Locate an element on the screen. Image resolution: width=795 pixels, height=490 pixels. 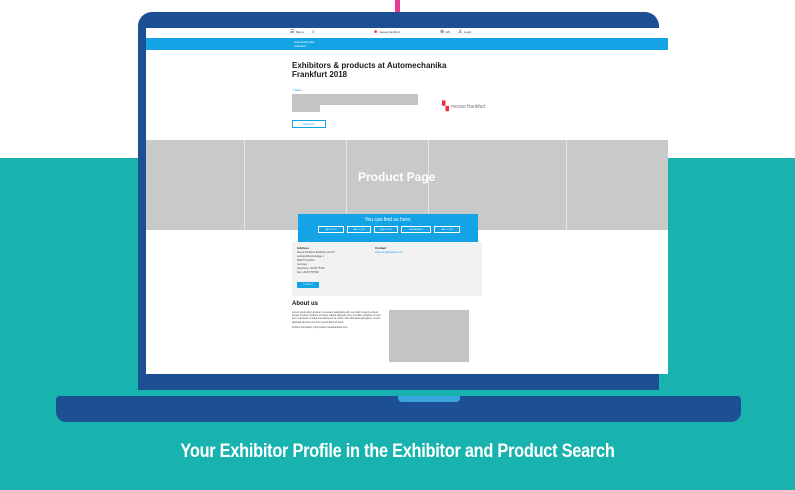
hall-button: FREE-AREA F2 is located at coordinates (416, 229).